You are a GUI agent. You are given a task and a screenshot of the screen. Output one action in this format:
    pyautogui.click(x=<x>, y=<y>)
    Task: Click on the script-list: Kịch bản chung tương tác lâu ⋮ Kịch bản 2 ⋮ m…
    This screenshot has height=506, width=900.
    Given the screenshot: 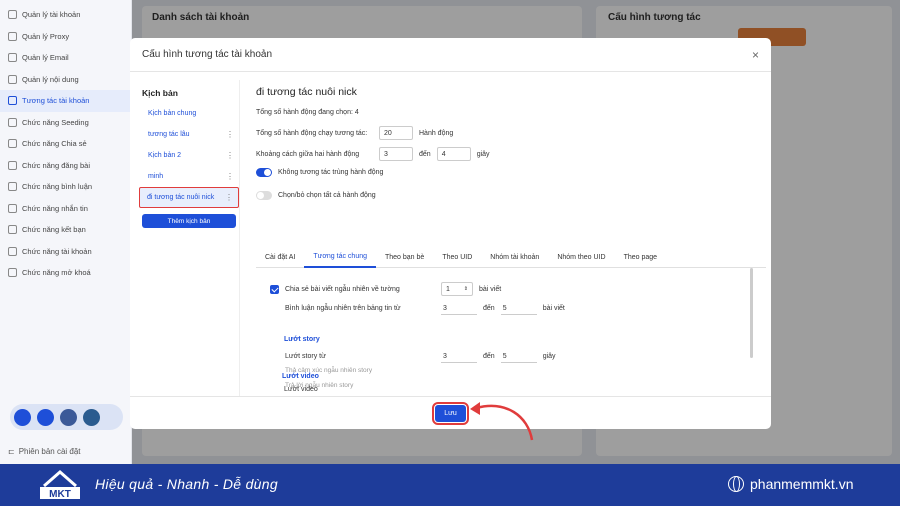 What is the action you would take?
    pyautogui.click(x=189, y=155)
    